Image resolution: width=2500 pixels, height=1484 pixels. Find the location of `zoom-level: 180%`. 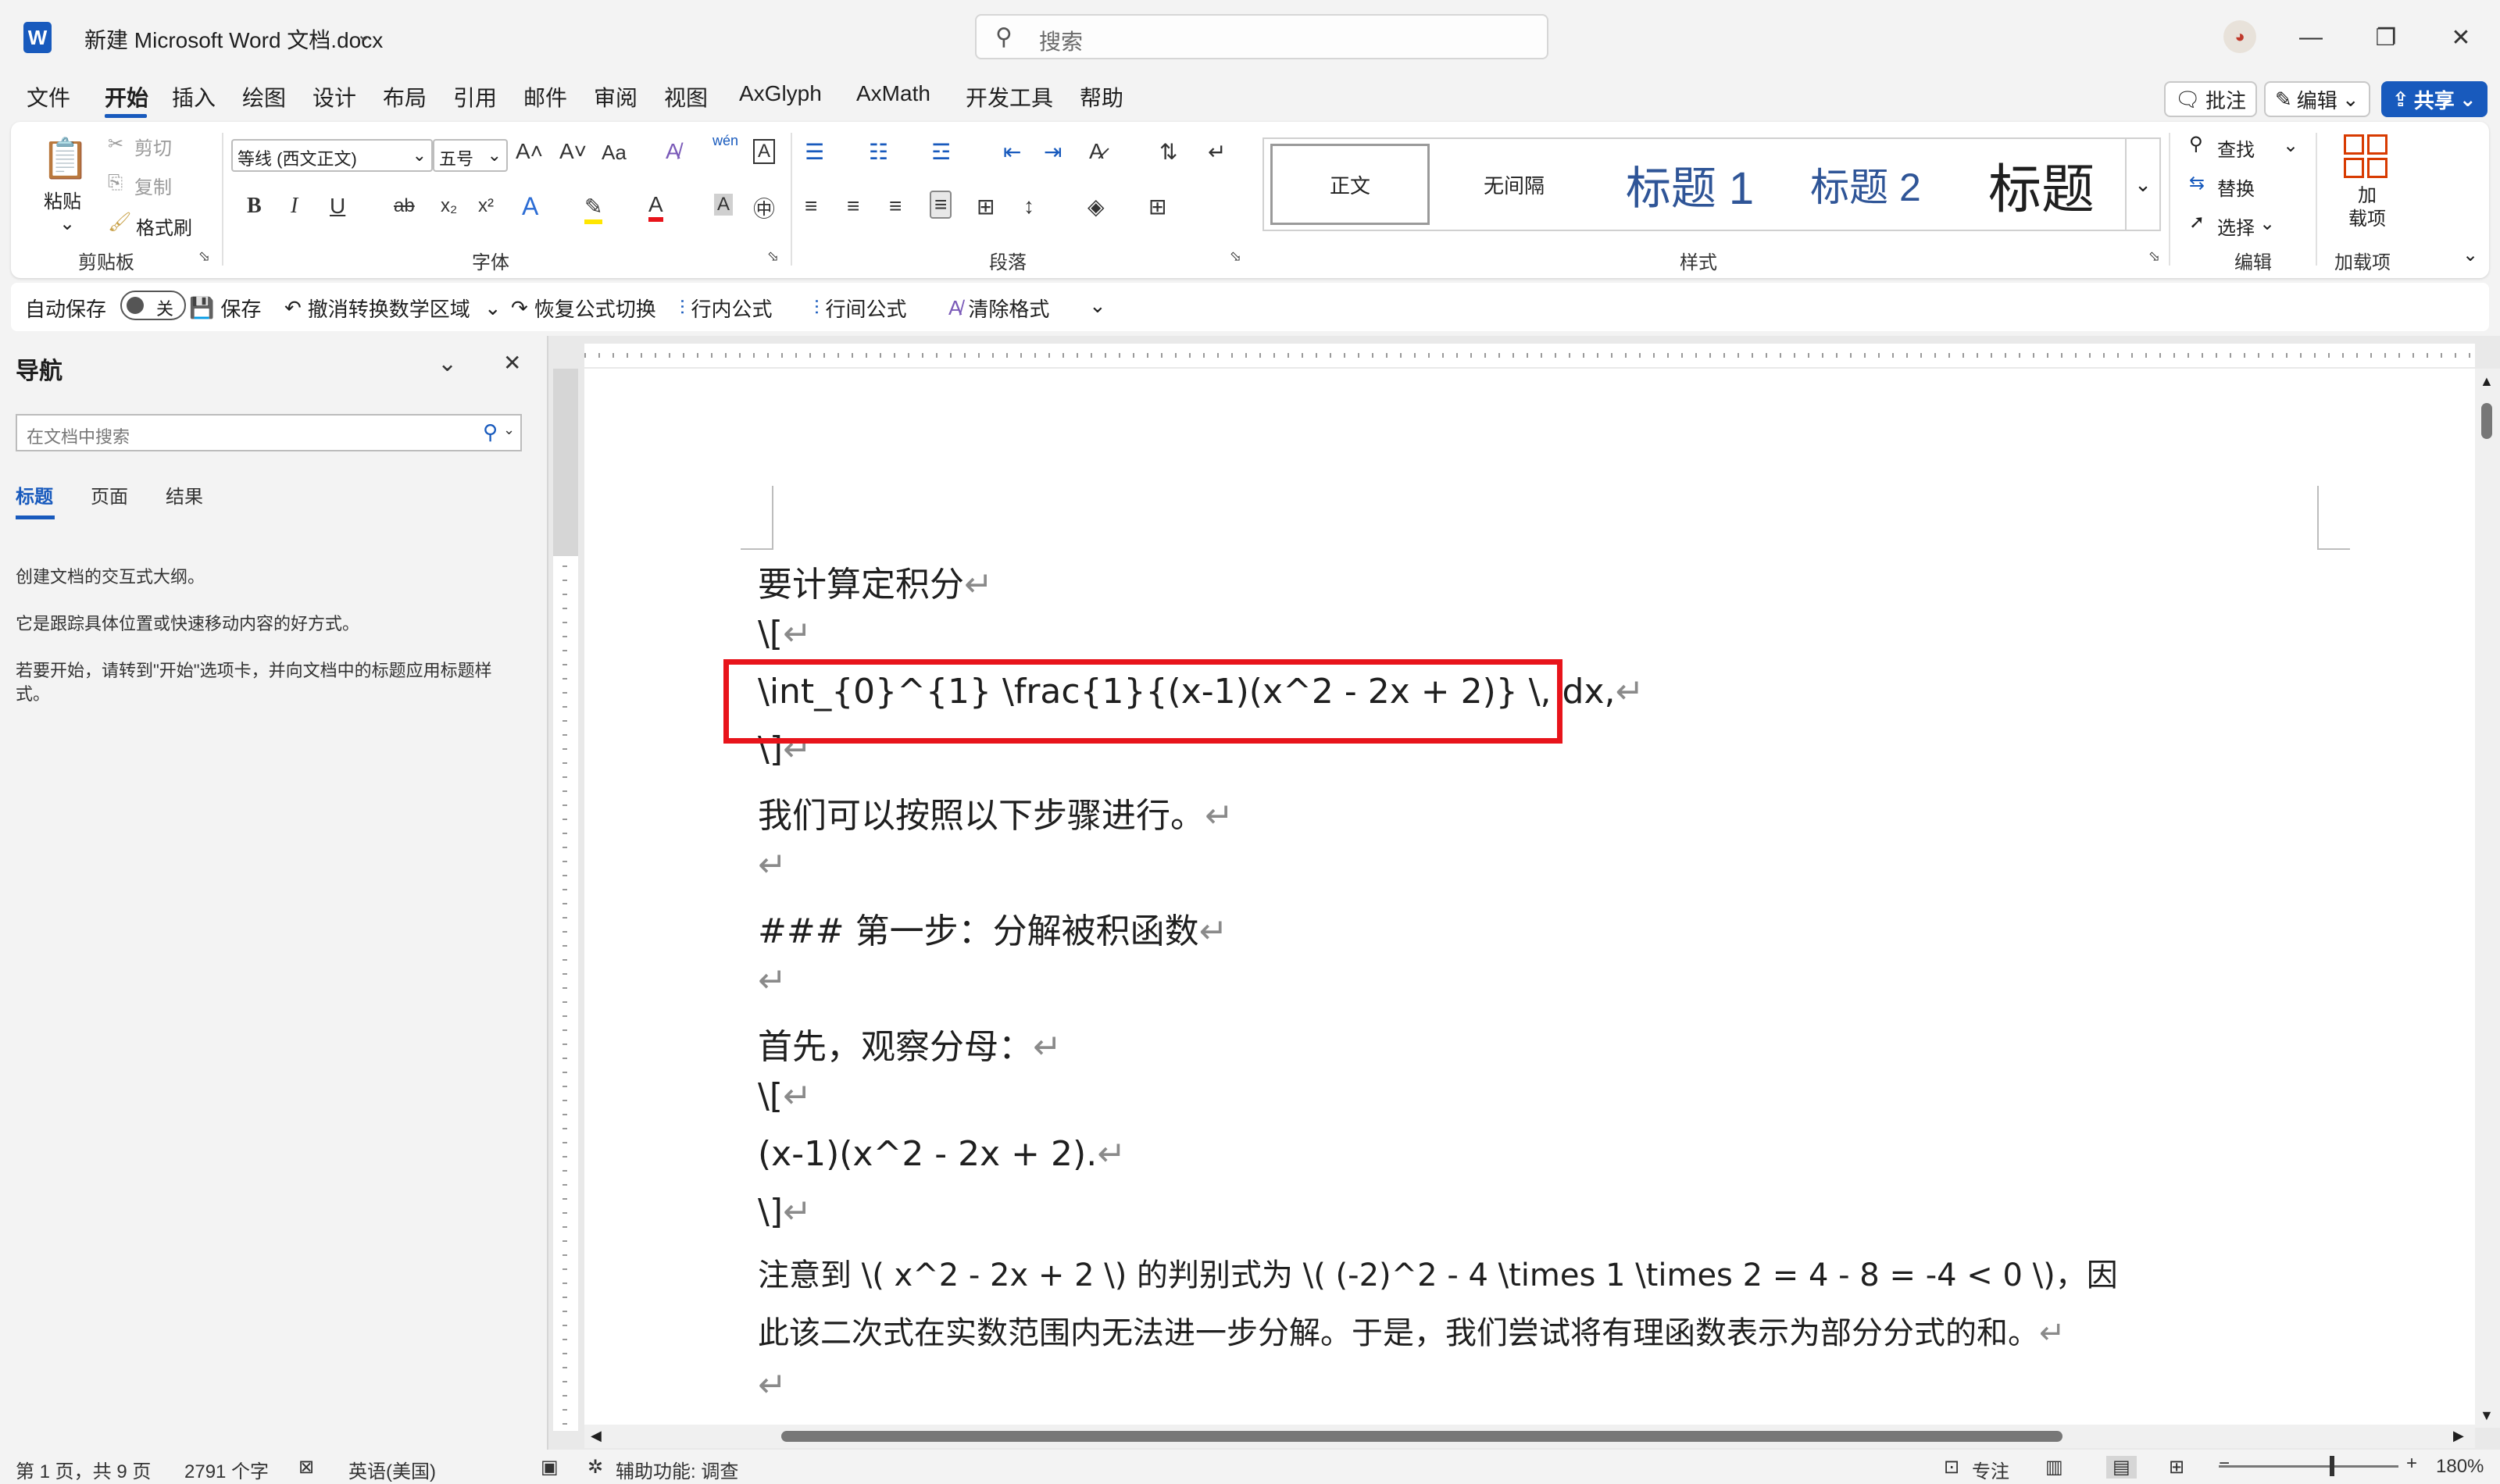

zoom-level: 180% is located at coordinates (2460, 1467).